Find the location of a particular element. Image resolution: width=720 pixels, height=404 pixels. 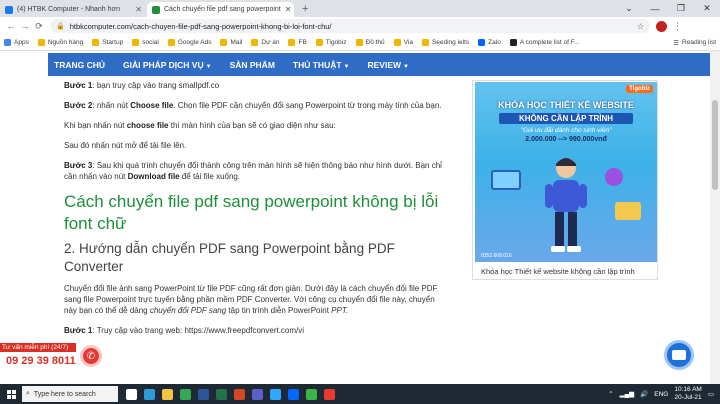

nav-item-products: SẢN PHẨM is located at coordinates (252, 65).